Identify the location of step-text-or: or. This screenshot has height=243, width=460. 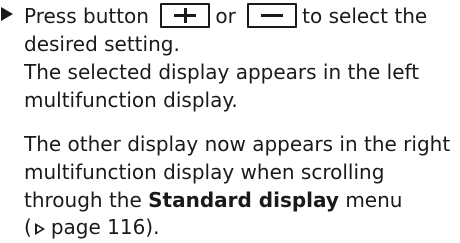
(225, 16).